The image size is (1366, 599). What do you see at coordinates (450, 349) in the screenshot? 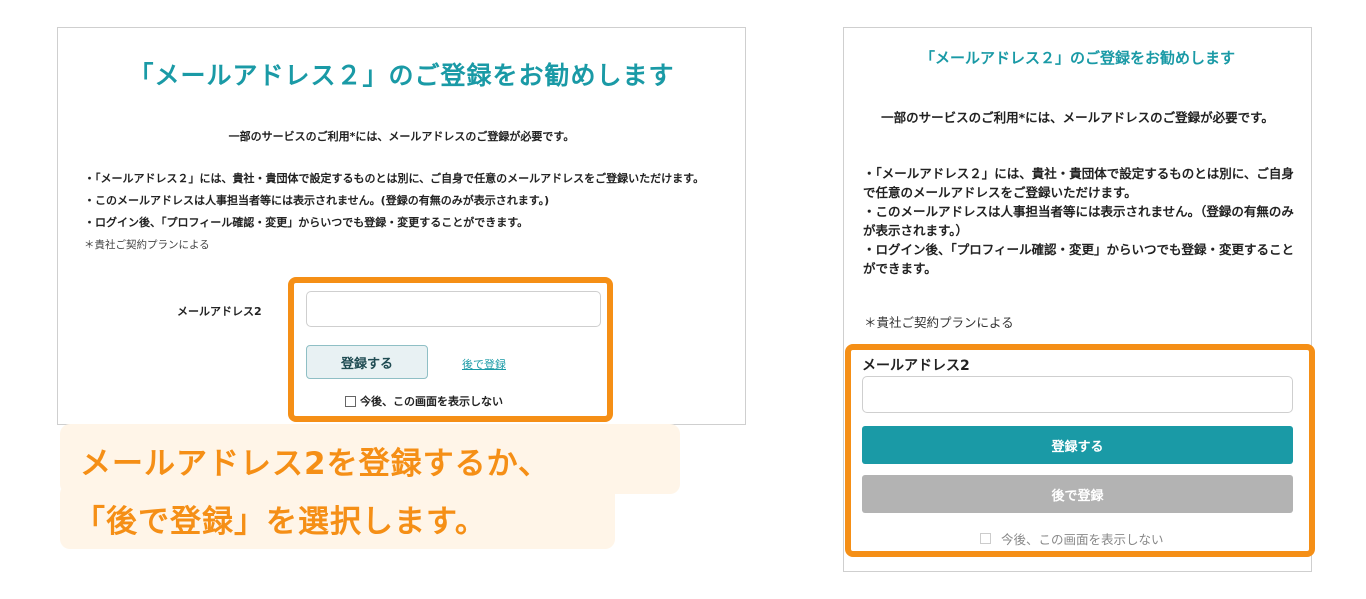
I see `highlight-frame-desktop` at bounding box center [450, 349].